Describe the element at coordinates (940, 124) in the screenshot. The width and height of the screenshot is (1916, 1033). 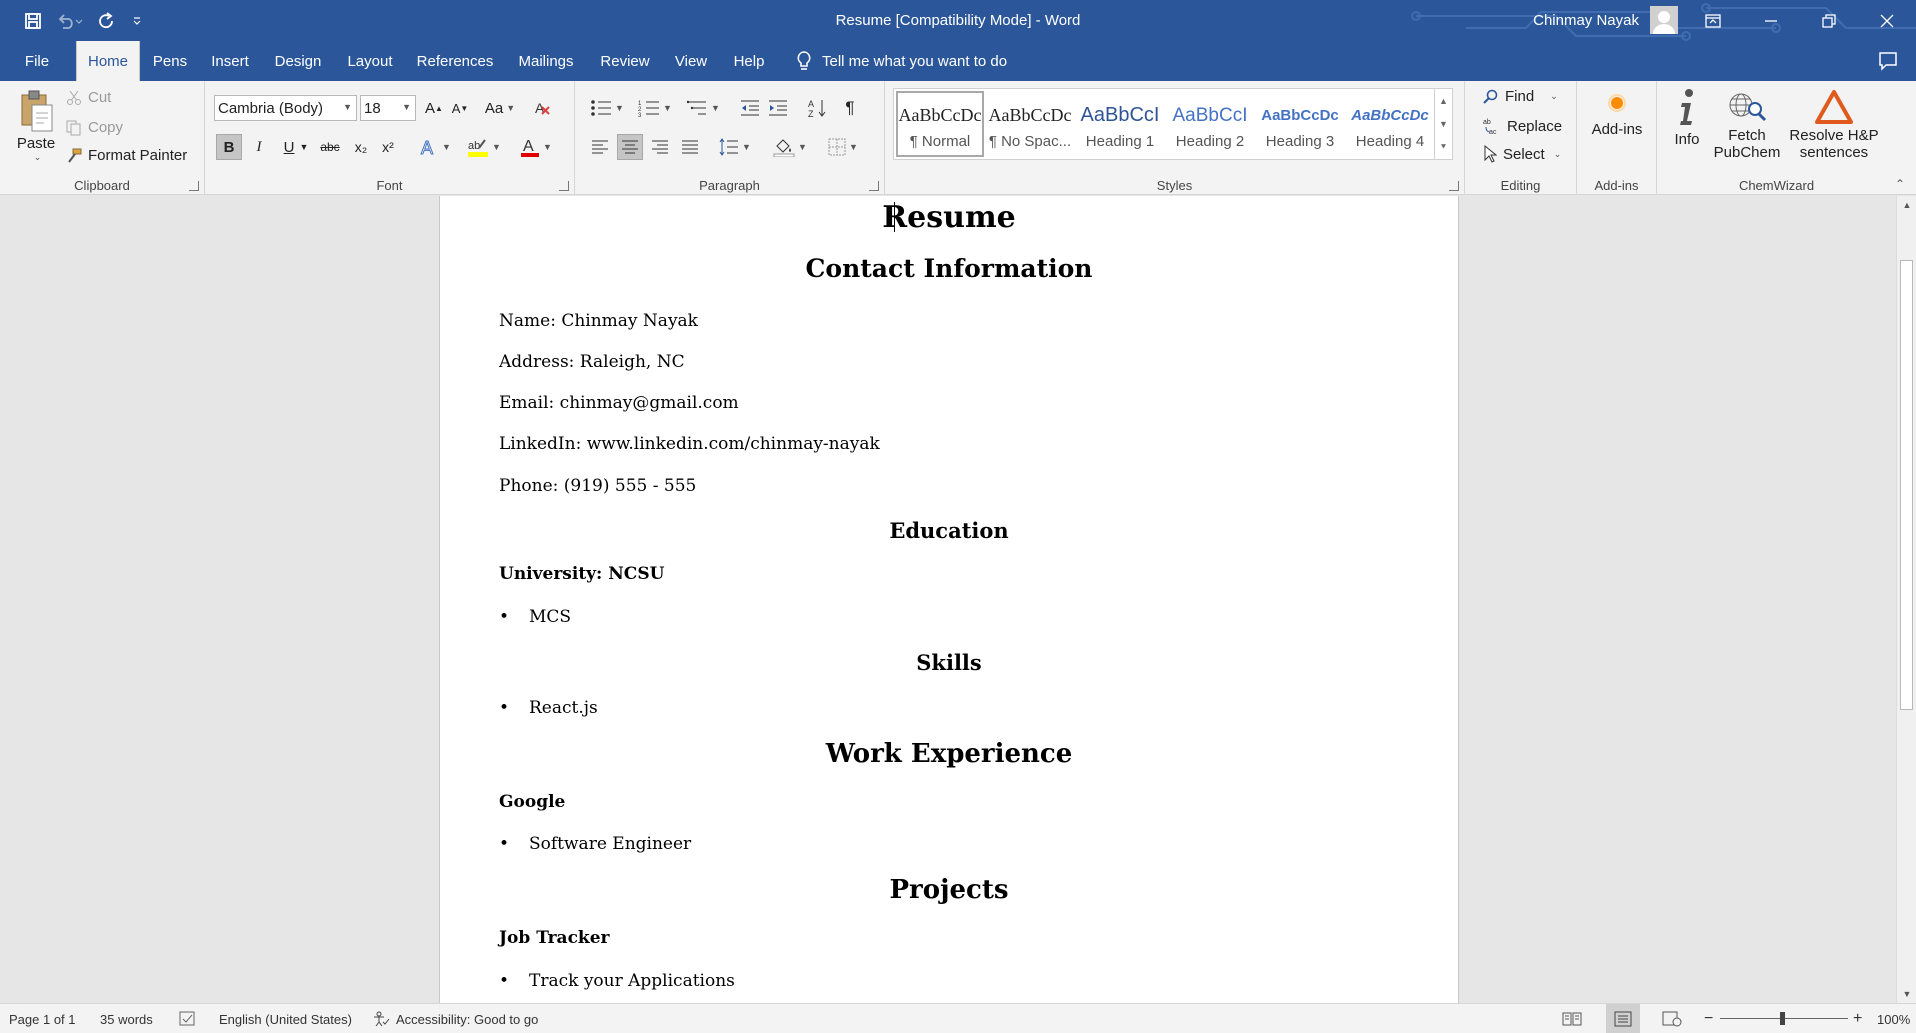
I see `style-normal: AaBbCcDc ¶ Normal` at that location.